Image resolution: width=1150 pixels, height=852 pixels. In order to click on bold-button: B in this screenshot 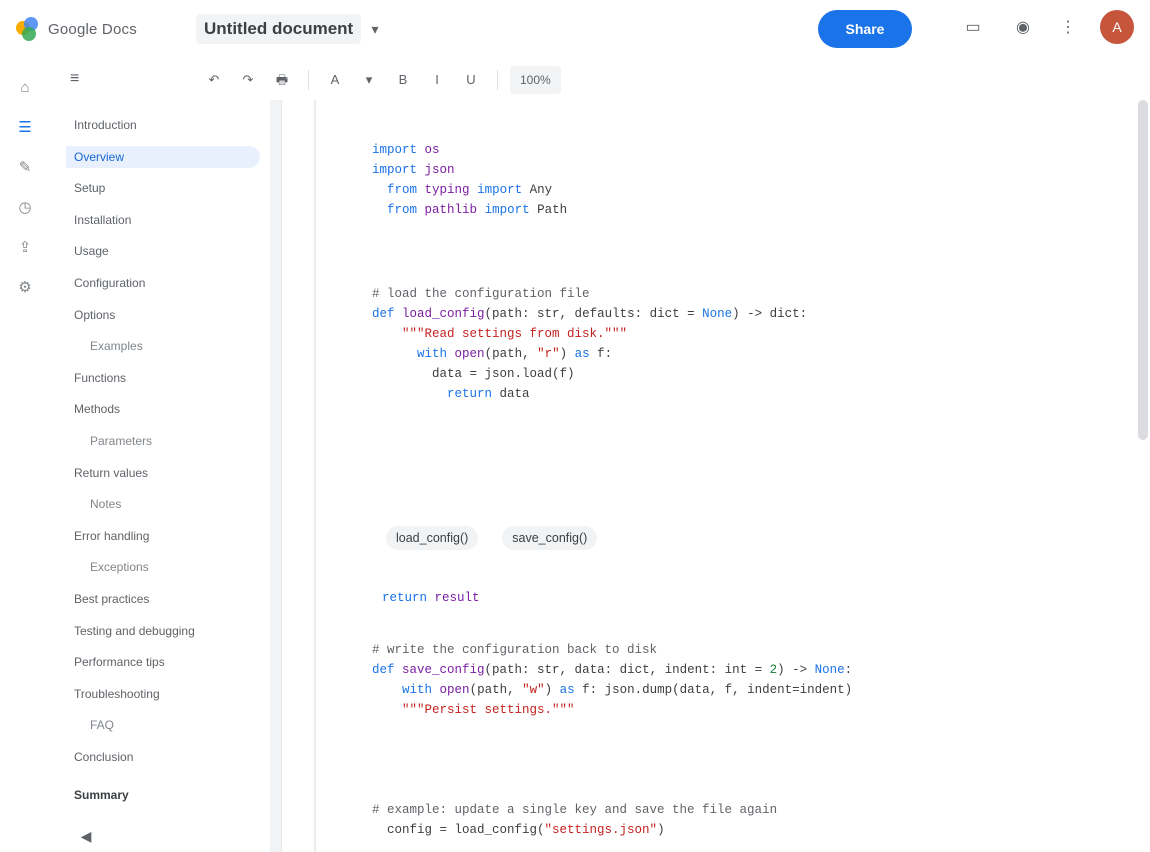, I will do `click(403, 80)`.